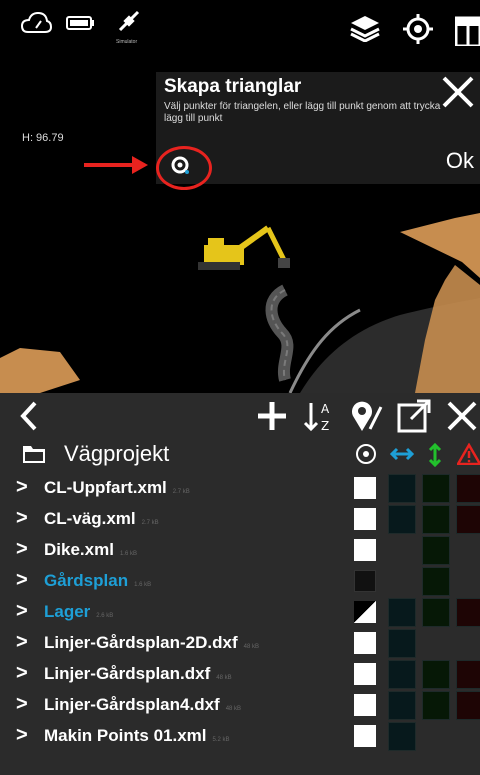 The width and height of the screenshot is (480, 775). Describe the element at coordinates (467, 31) in the screenshot. I see `map-icon` at that location.